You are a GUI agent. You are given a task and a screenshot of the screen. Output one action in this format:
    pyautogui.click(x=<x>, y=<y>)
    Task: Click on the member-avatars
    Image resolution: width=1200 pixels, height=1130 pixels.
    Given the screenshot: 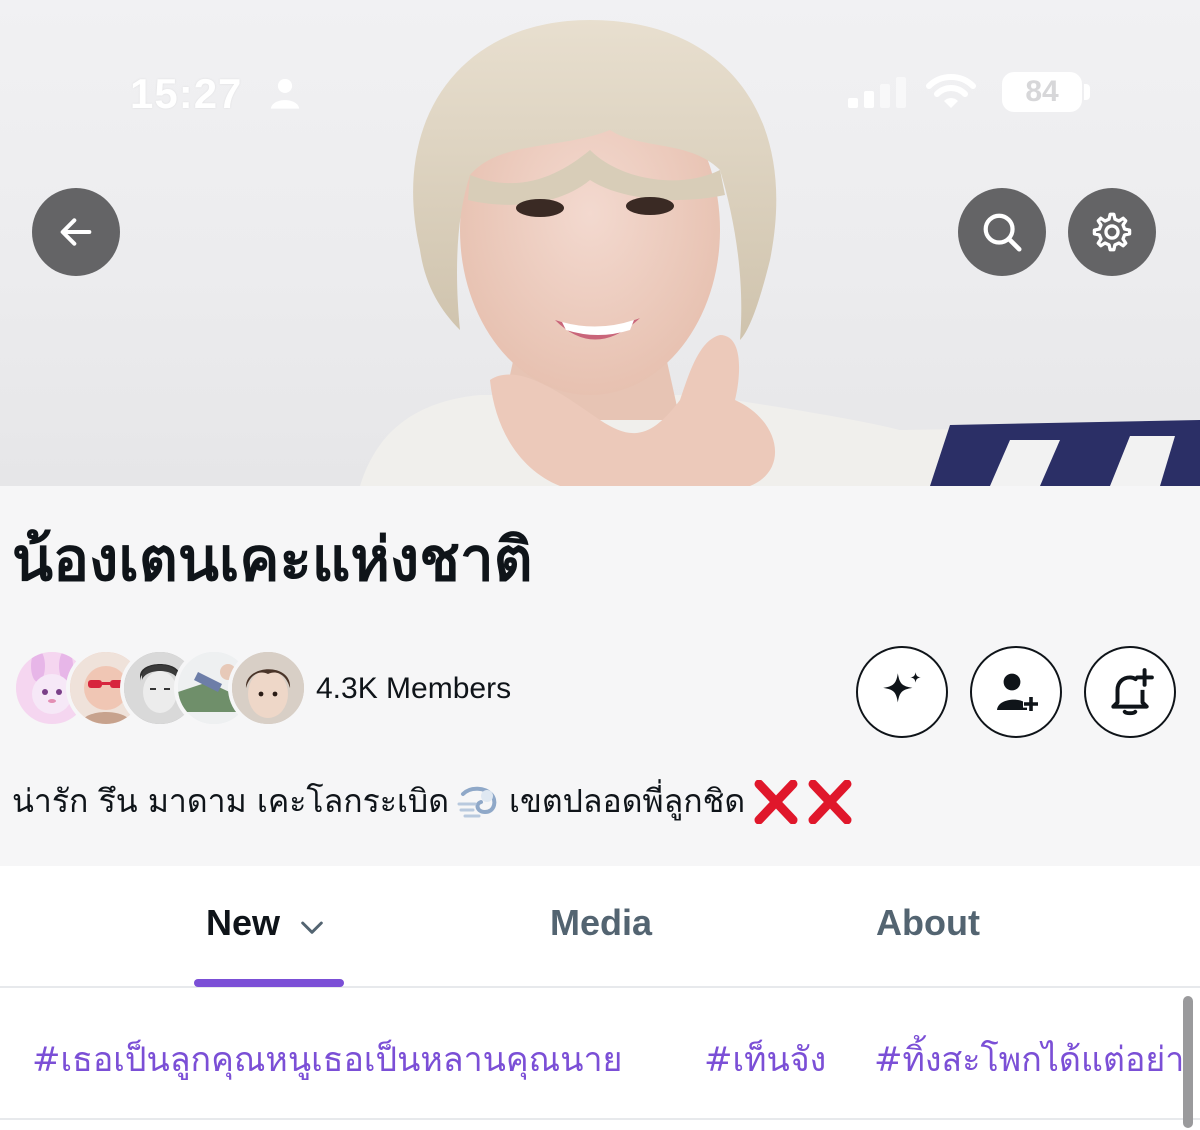 What is the action you would take?
    pyautogui.click(x=160, y=690)
    